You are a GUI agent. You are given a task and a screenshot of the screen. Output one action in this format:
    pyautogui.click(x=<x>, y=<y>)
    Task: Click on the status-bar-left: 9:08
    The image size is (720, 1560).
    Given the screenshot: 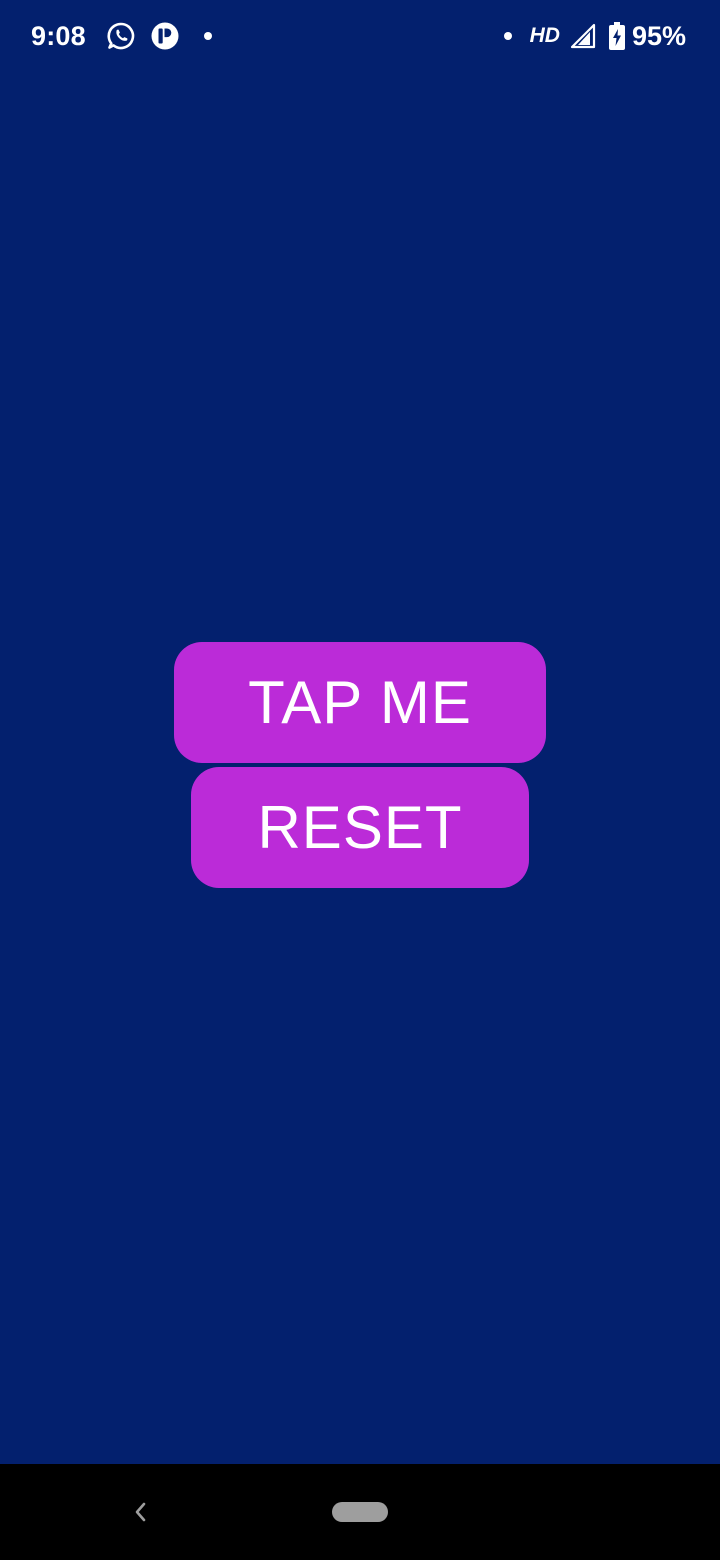 What is the action you would take?
    pyautogui.click(x=121, y=36)
    